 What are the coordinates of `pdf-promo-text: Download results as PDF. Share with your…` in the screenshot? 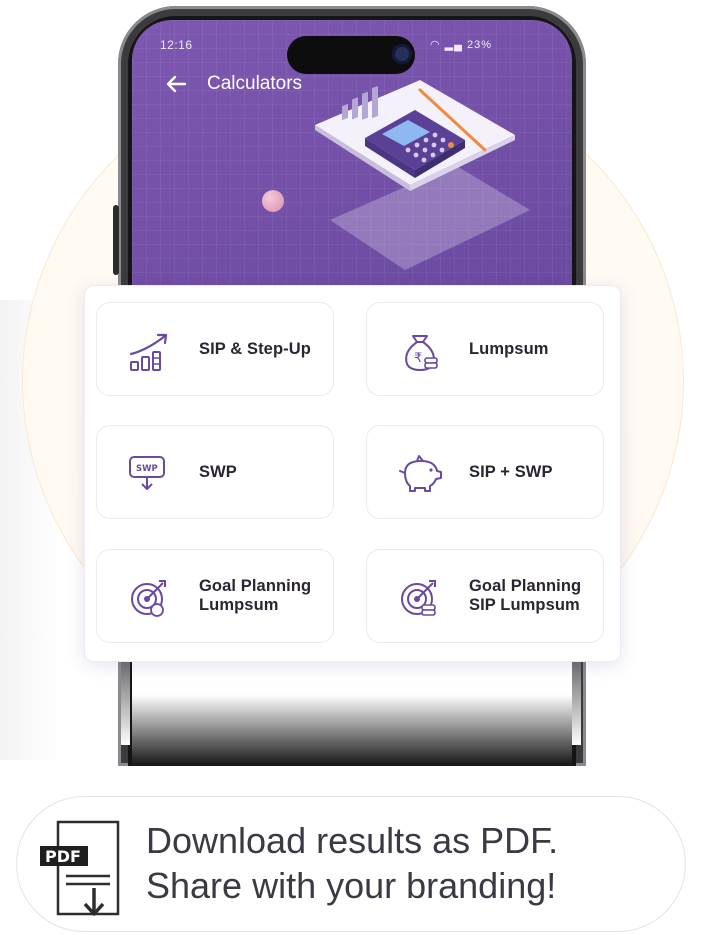 It's located at (352, 863).